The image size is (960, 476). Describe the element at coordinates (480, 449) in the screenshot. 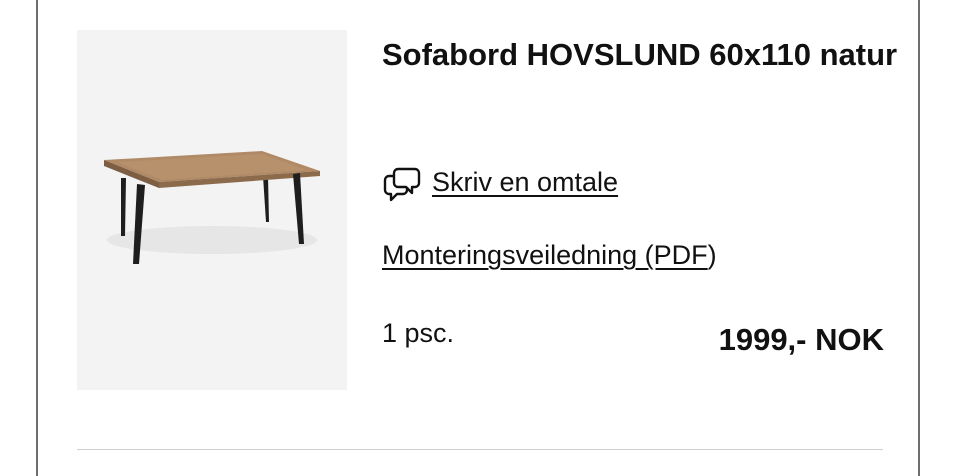

I see `section-divider` at that location.